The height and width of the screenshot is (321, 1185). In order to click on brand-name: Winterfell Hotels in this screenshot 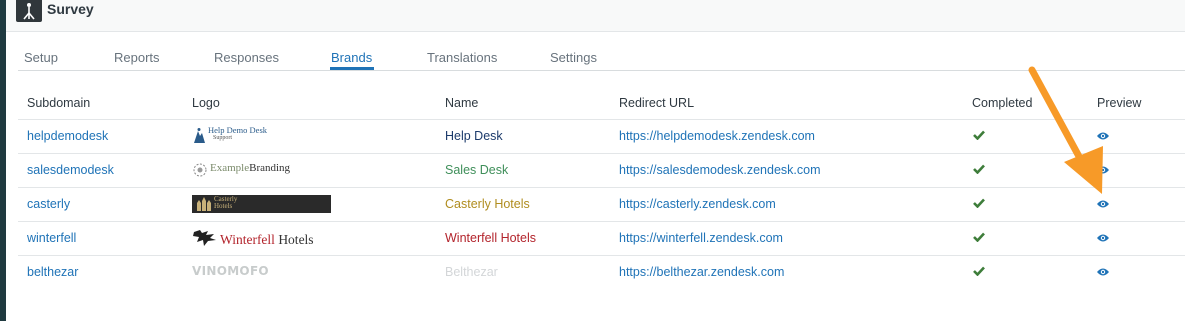, I will do `click(490, 238)`.